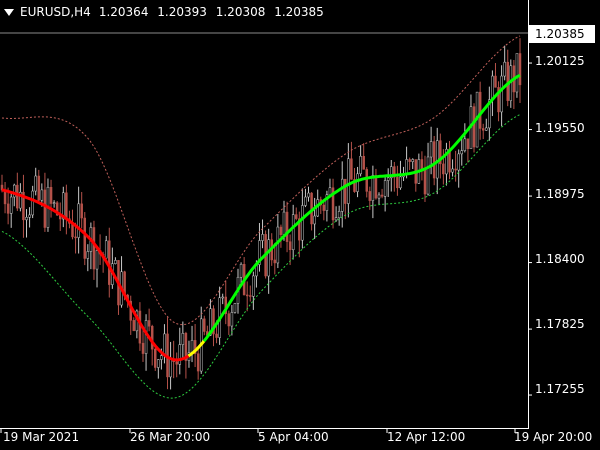 Image resolution: width=600 pixels, height=450 pixels. Describe the element at coordinates (562, 34) in the screenshot. I see `current-price-label: 1.20385` at that location.